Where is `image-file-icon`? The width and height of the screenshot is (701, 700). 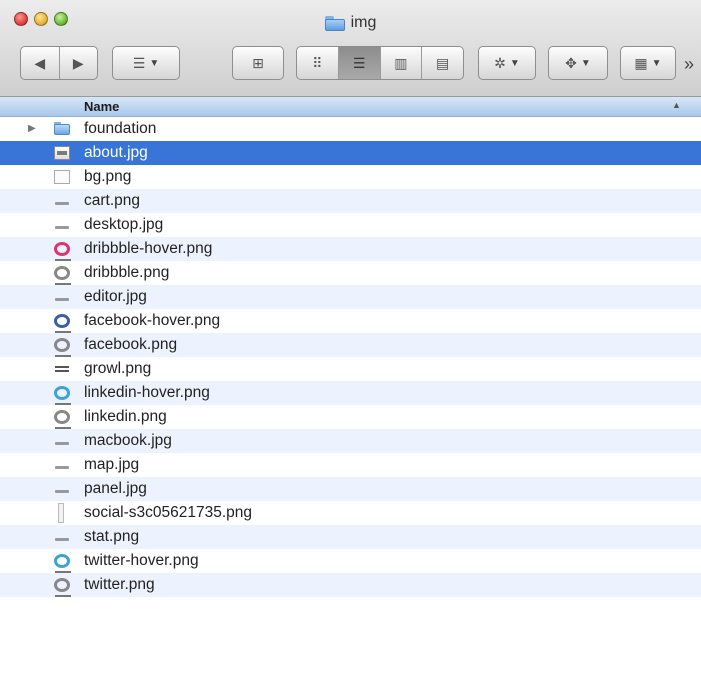 image-file-icon is located at coordinates (62, 153).